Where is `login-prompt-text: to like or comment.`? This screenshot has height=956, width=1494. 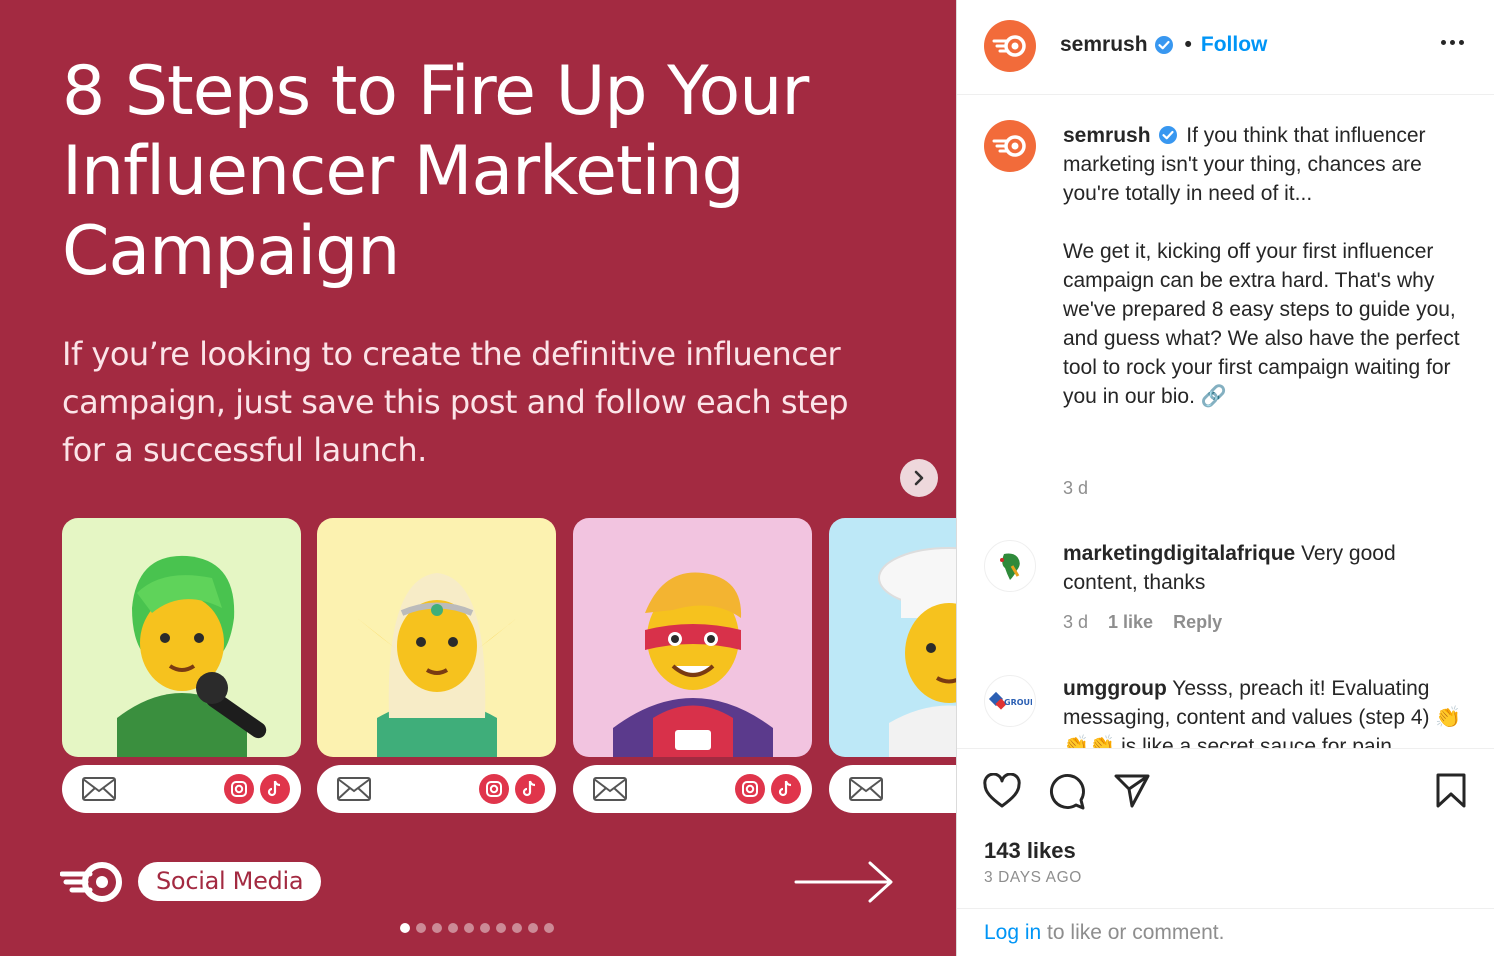
login-prompt-text: to like or comment. is located at coordinates (1133, 932).